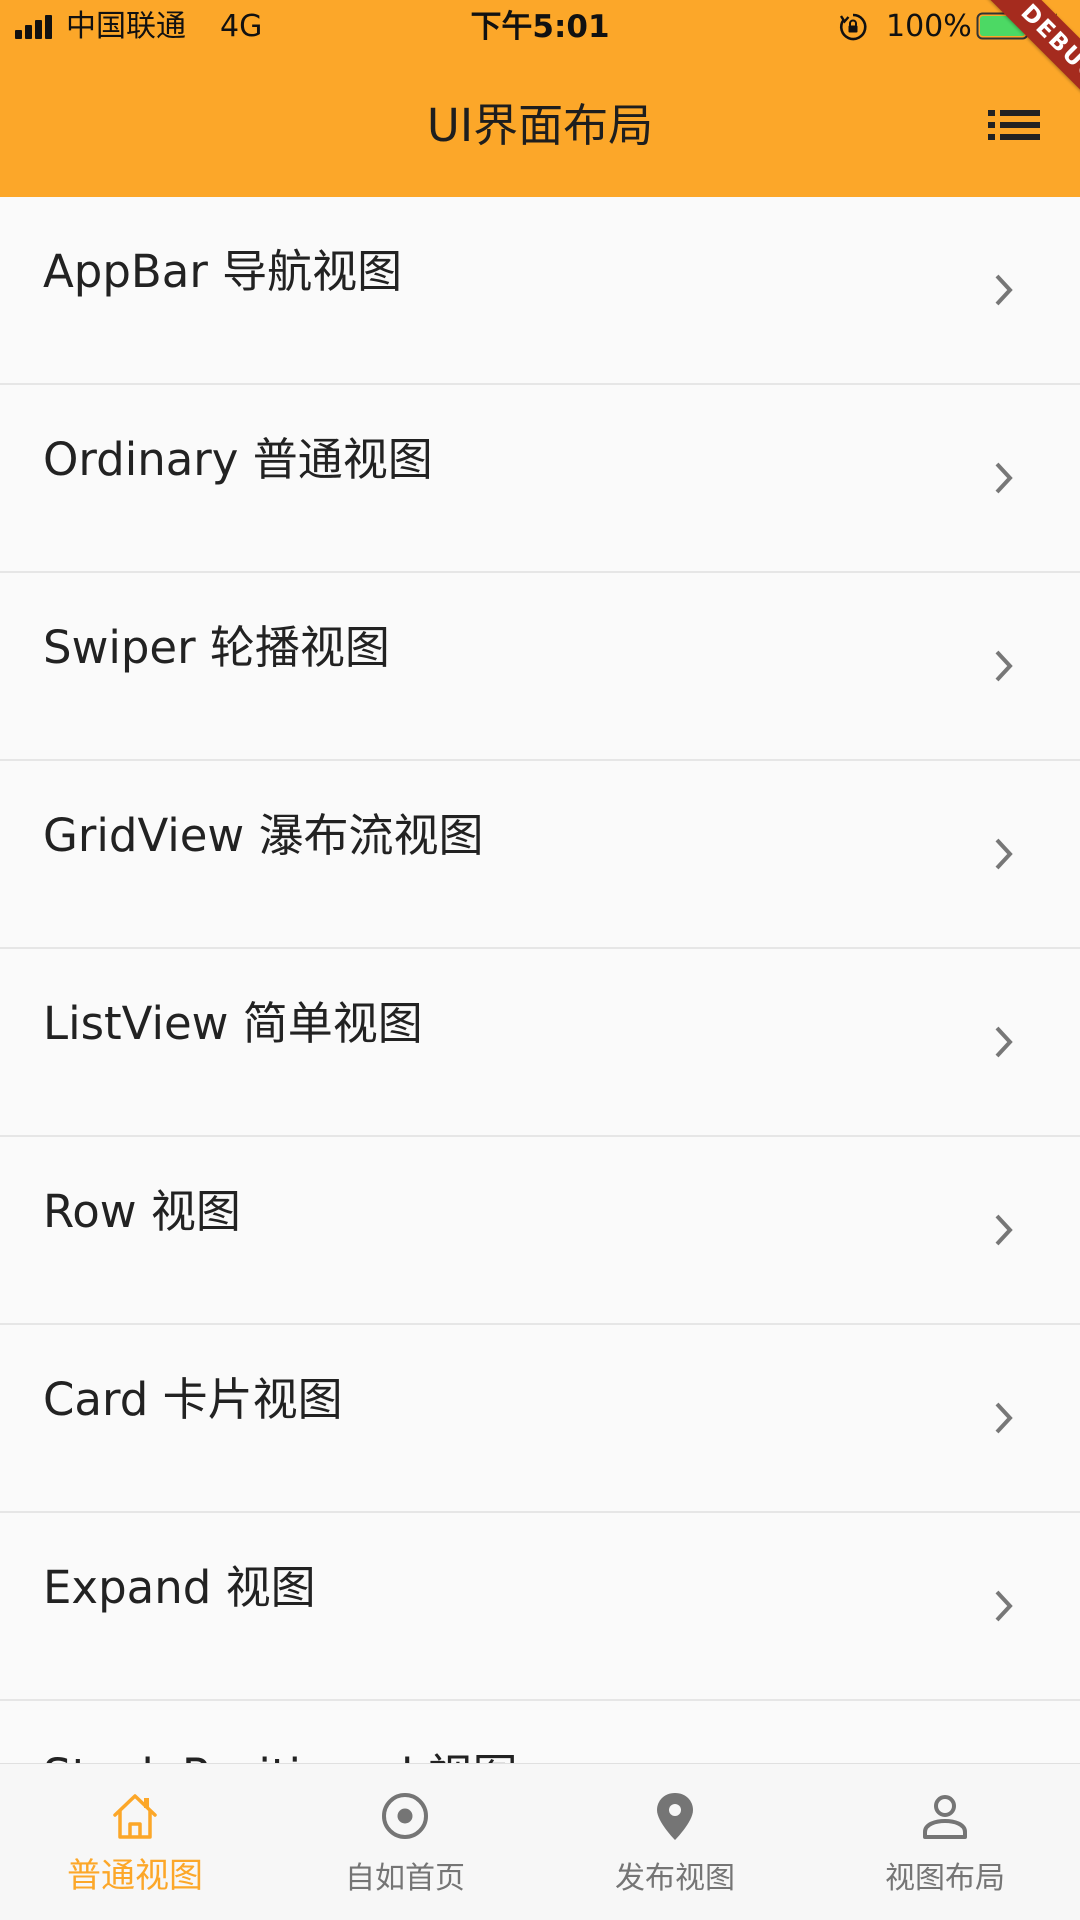 The image size is (1080, 1920). I want to click on nav-tab-2: 自如首页, so click(405, 1842).